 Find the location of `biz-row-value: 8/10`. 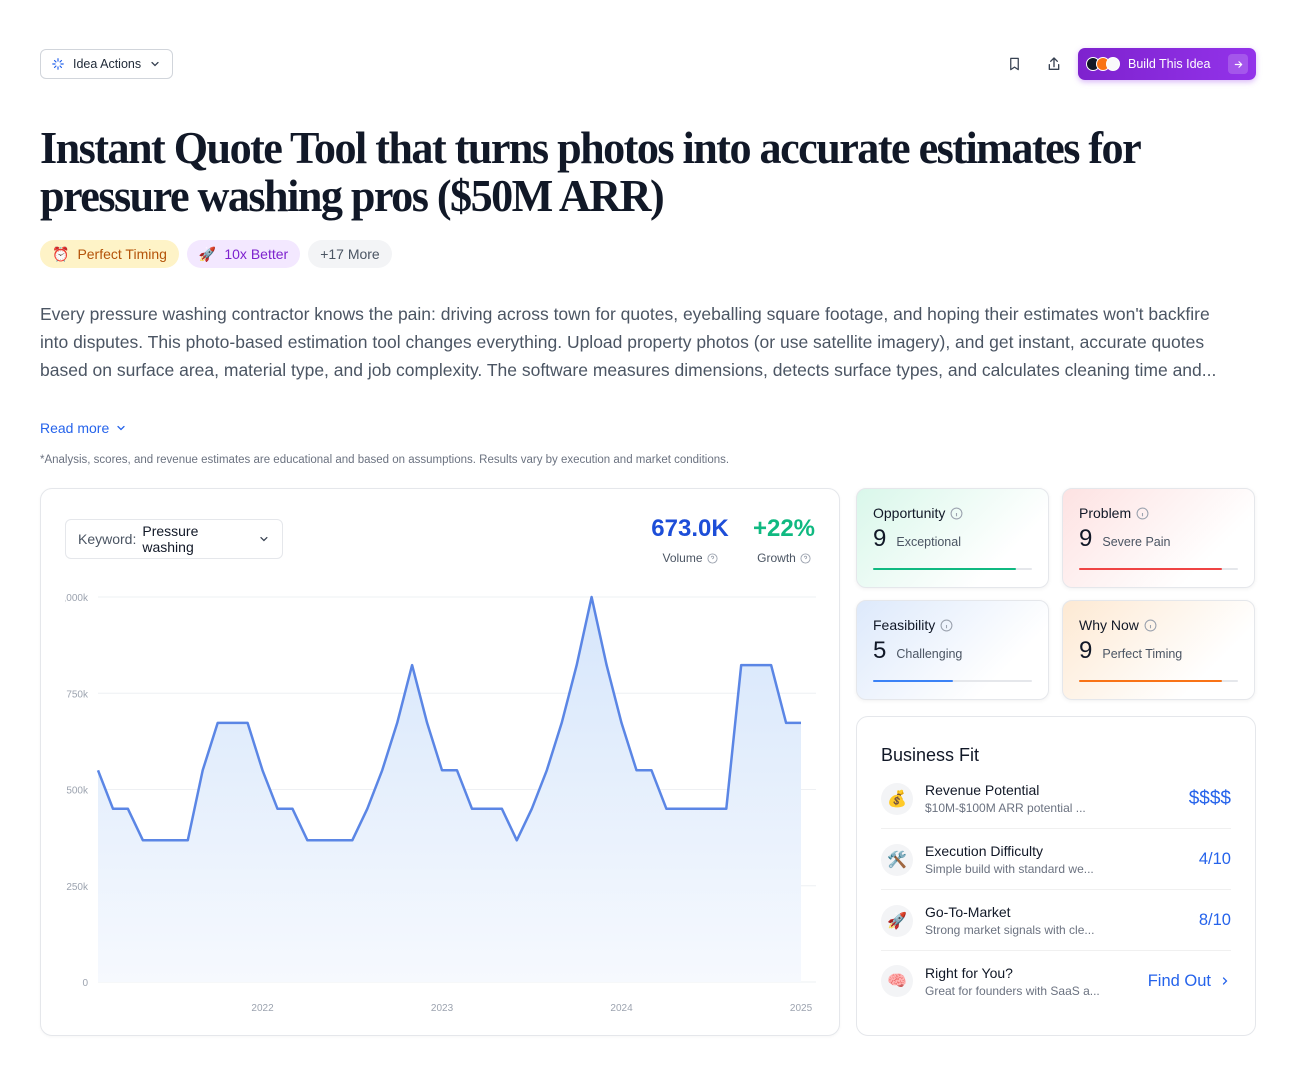

biz-row-value: 8/10 is located at coordinates (1215, 920).